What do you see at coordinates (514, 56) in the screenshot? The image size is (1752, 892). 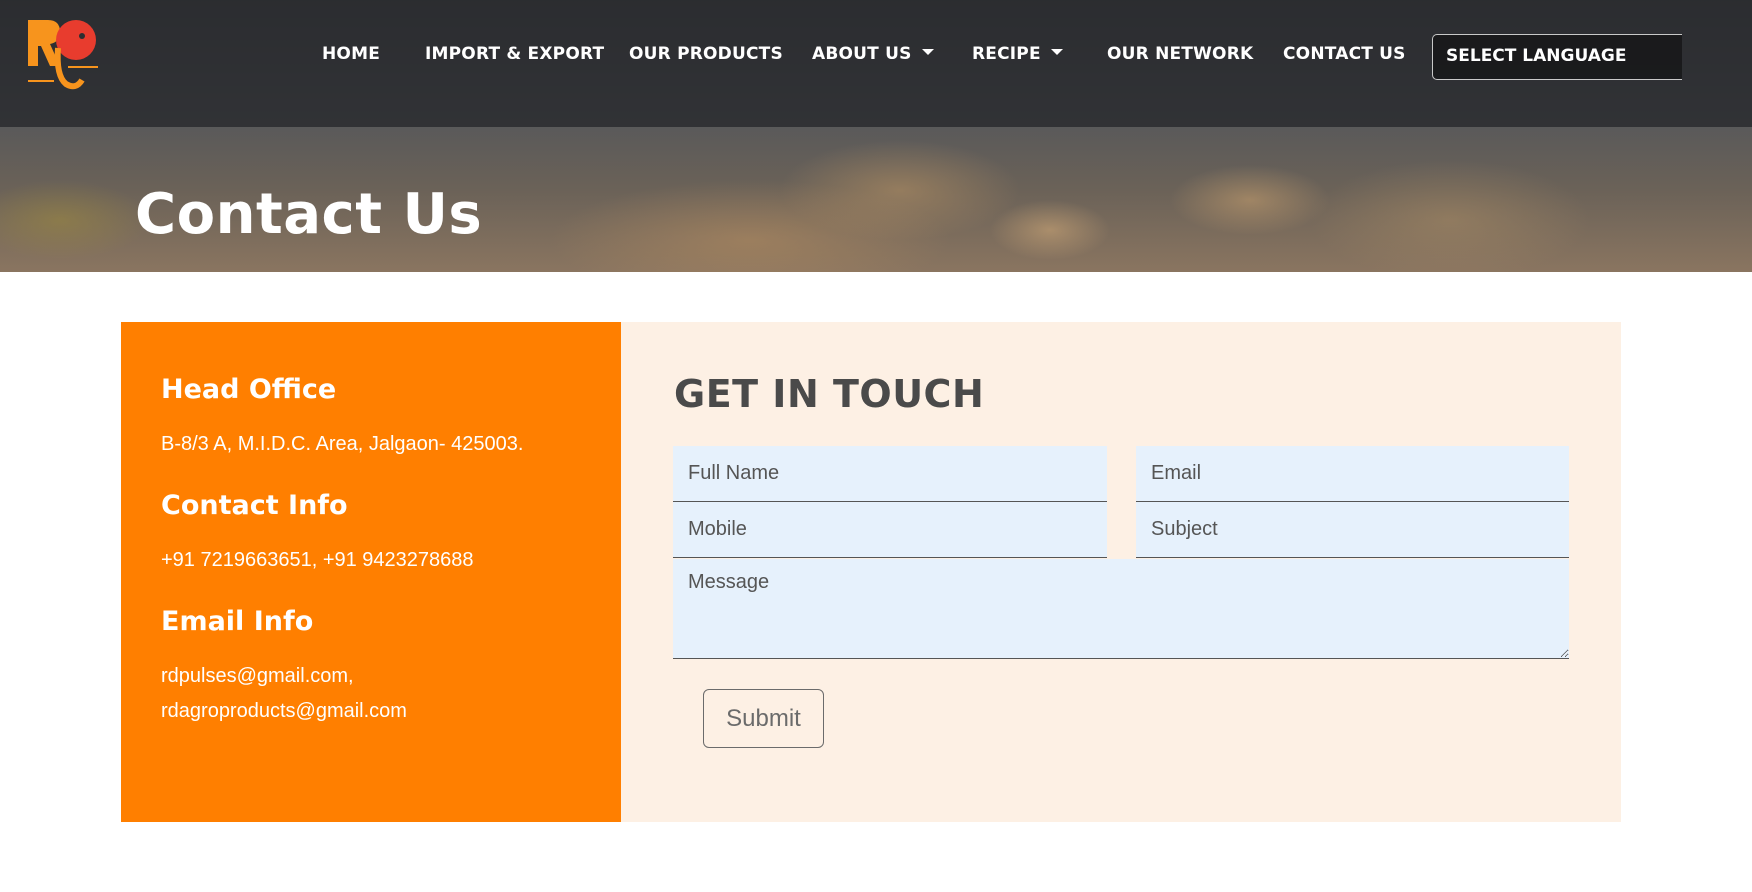 I see `nav-import-export: IMPORT & EXPORT` at bounding box center [514, 56].